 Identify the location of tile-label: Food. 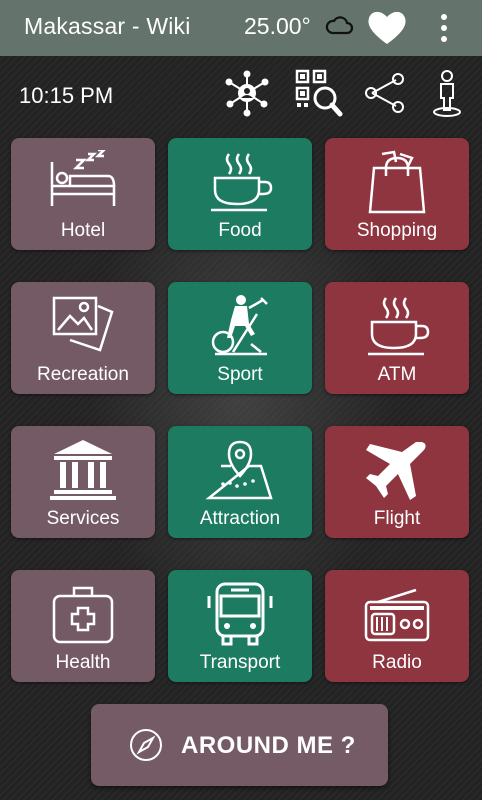
(240, 230).